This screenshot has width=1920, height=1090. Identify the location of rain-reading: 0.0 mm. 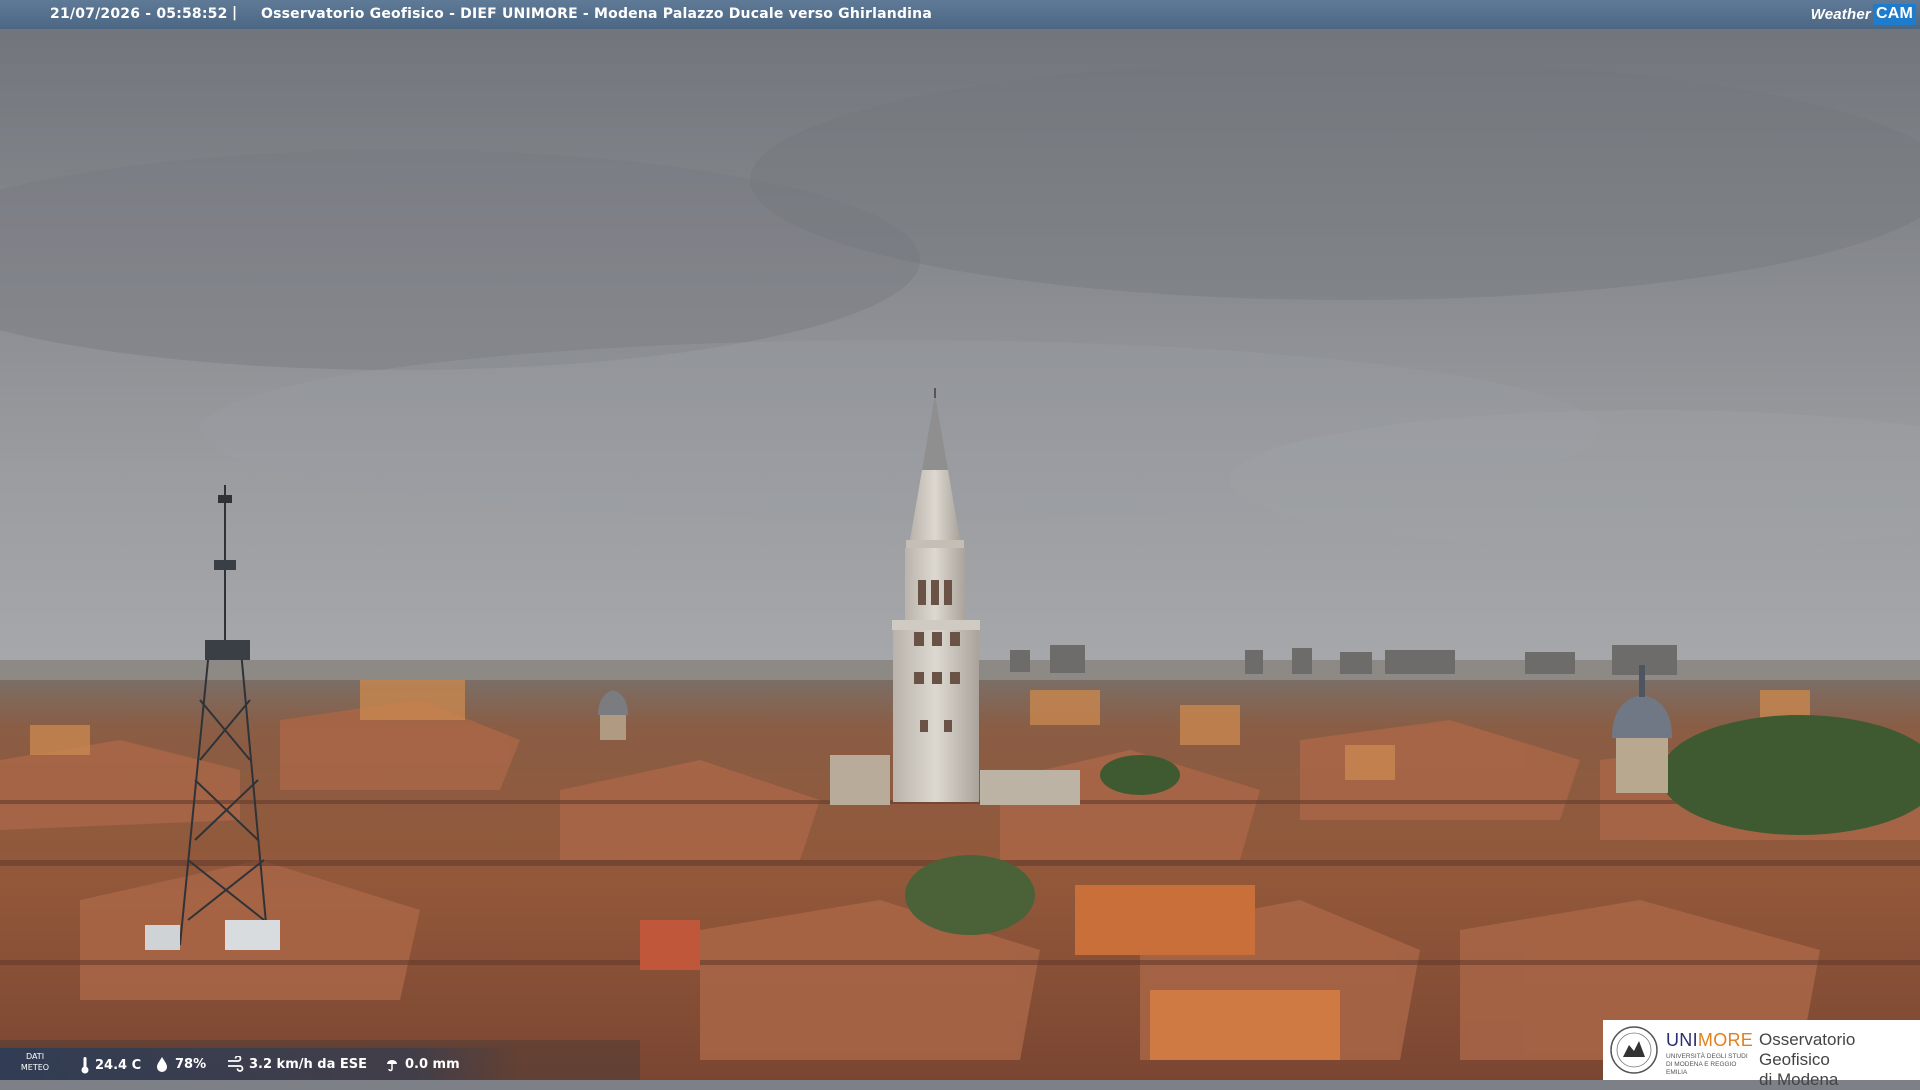
(422, 1064).